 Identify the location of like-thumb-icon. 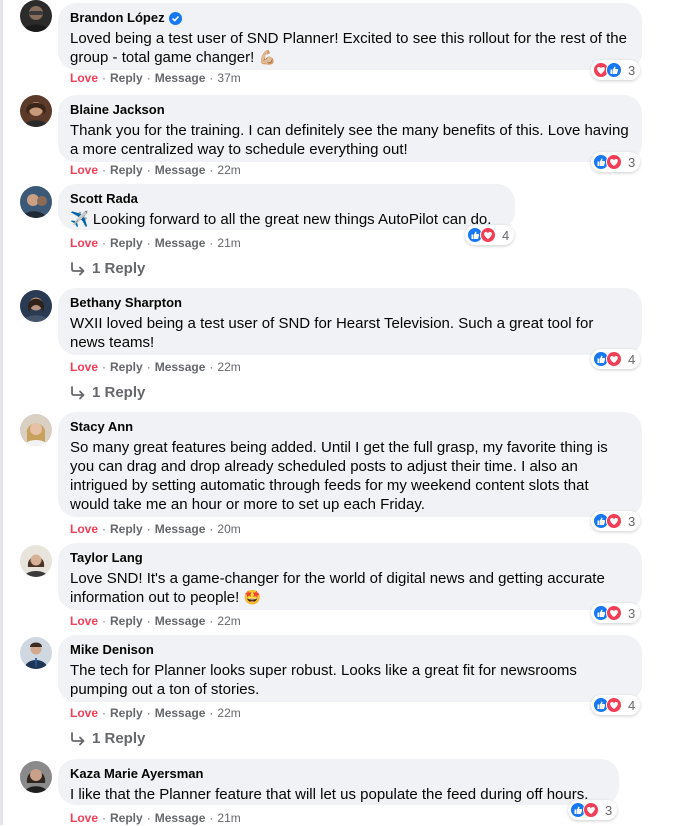
(614, 70).